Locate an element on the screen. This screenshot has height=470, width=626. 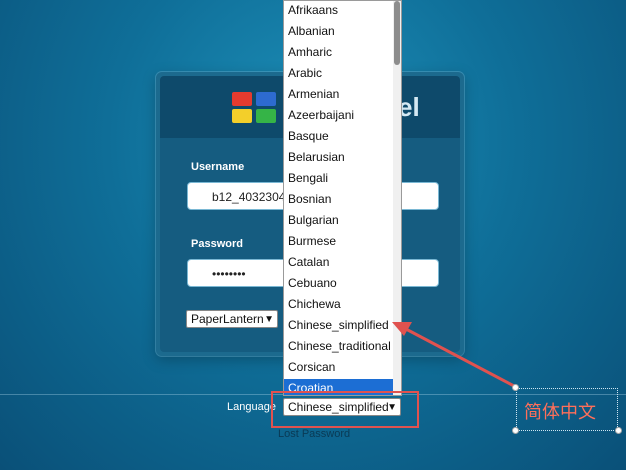
dropdown-option: Chinese_traditional is located at coordinates (342, 347).